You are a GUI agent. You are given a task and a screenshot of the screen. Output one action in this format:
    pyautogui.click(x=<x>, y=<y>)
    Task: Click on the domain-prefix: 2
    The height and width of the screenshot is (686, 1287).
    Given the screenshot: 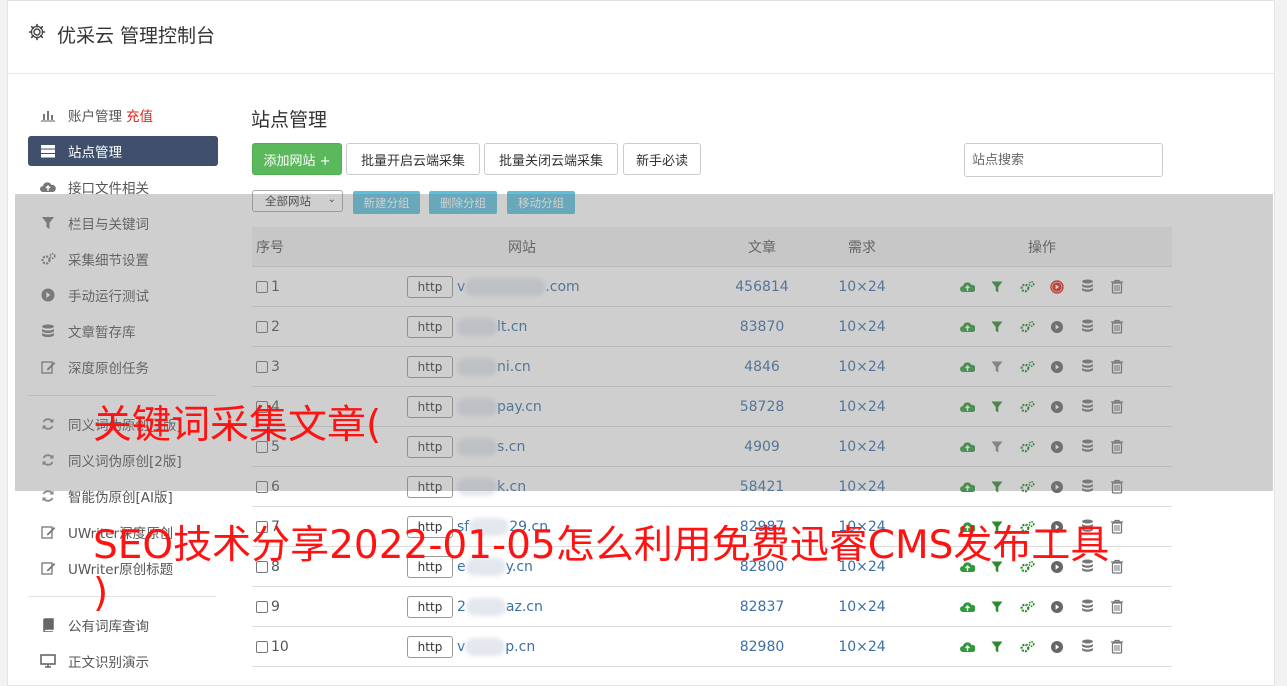 What is the action you would take?
    pyautogui.click(x=461, y=606)
    